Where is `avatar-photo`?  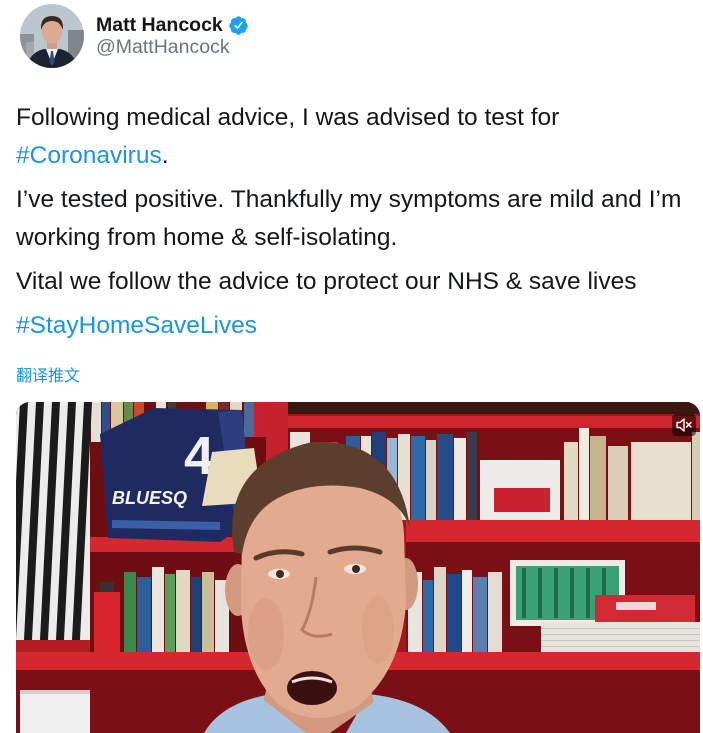
avatar-photo is located at coordinates (52, 36).